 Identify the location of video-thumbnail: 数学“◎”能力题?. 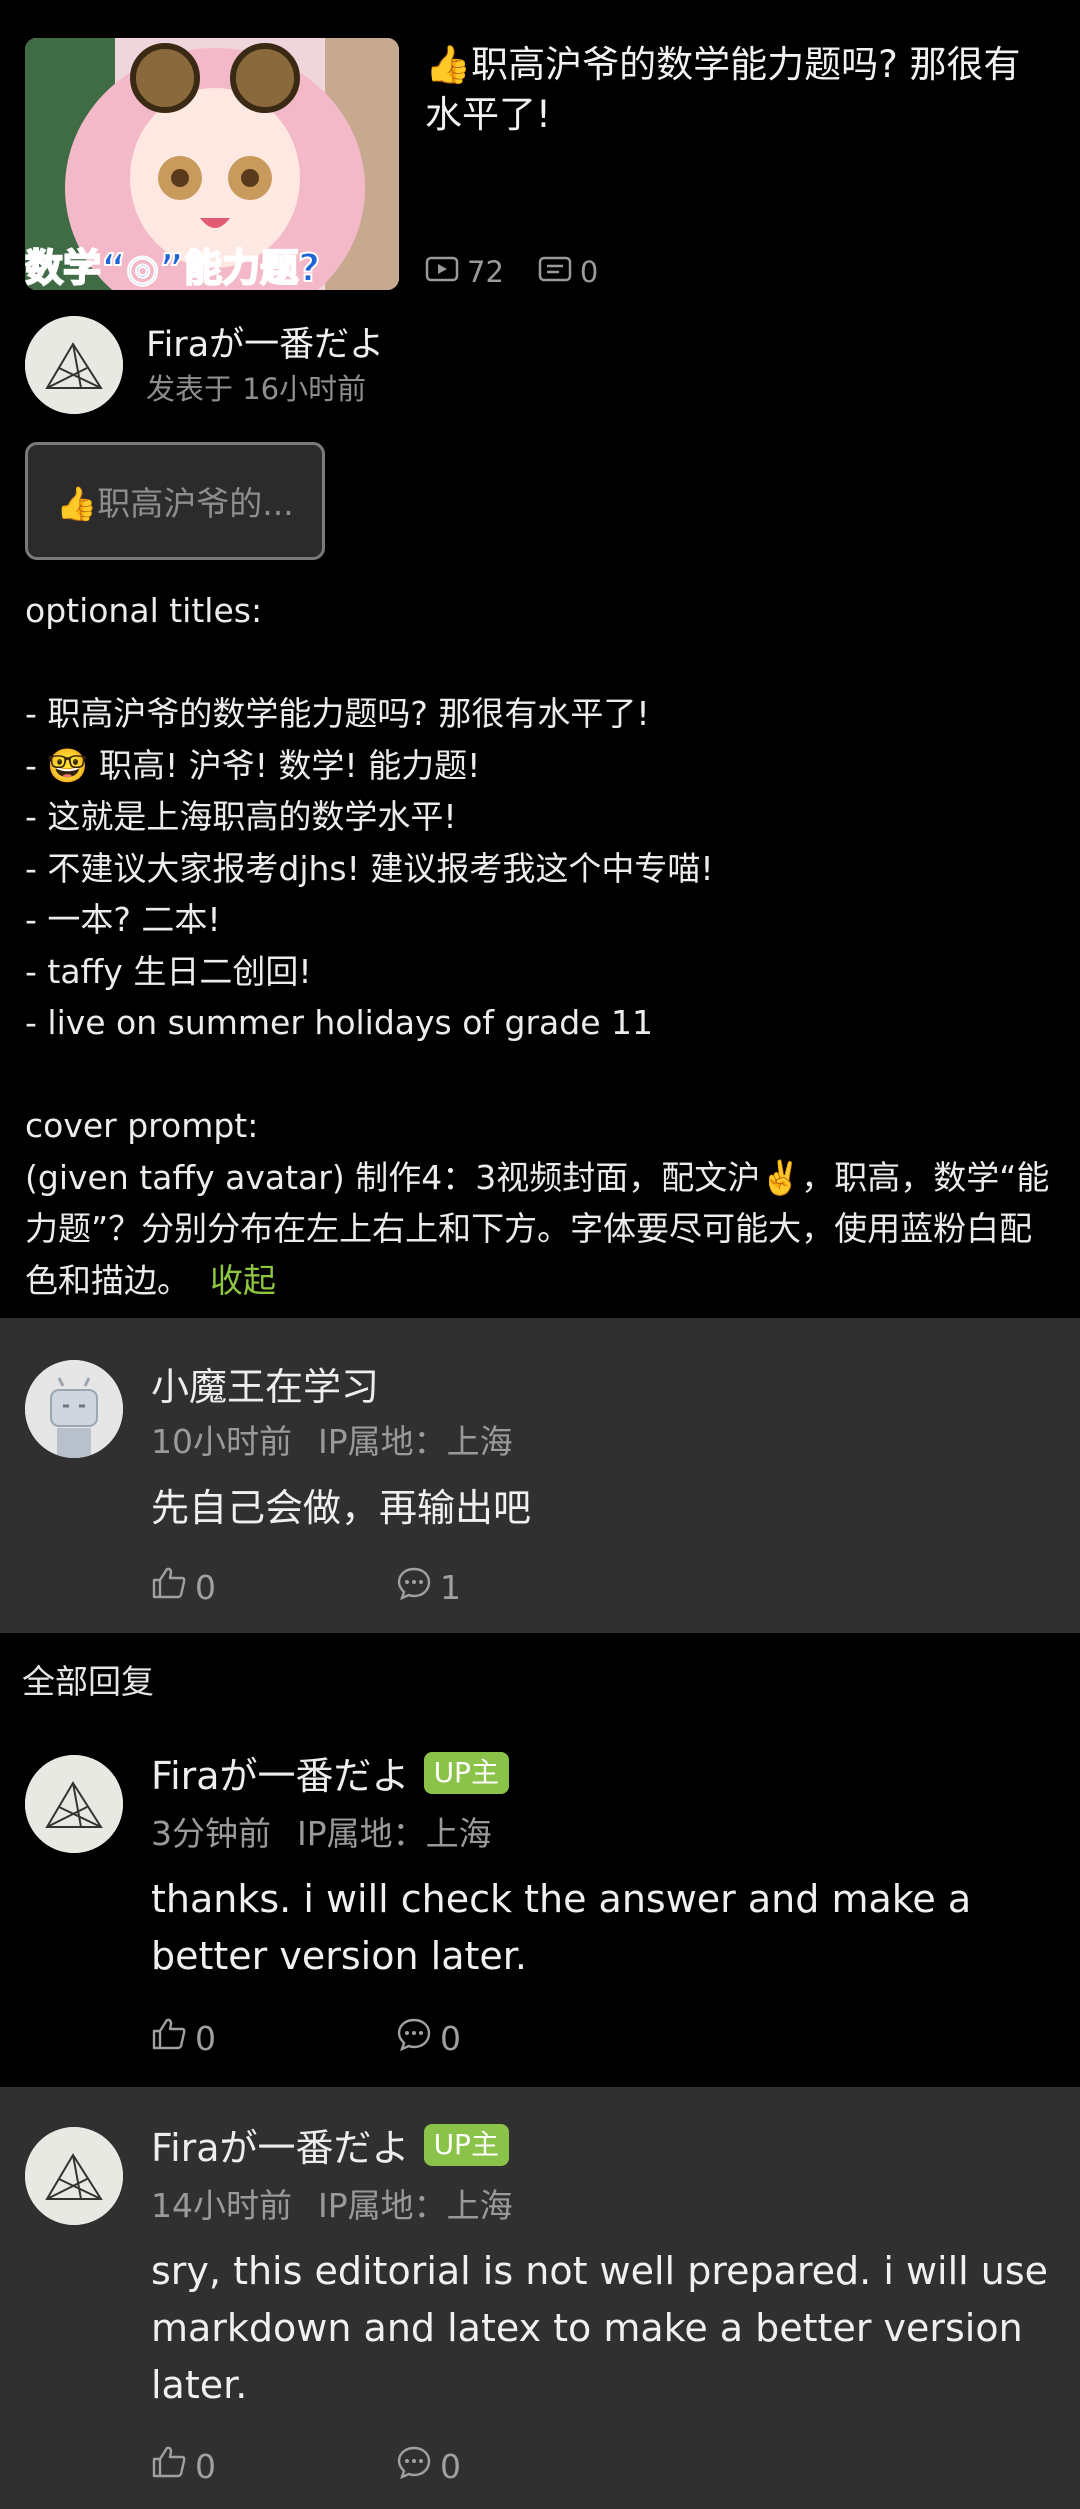
(212, 164).